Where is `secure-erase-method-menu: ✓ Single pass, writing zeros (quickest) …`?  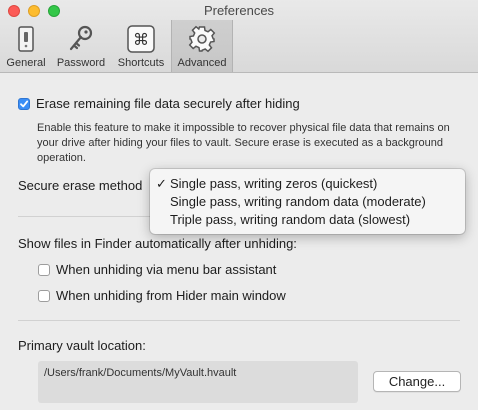 secure-erase-method-menu: ✓ Single pass, writing zeros (quickest) … is located at coordinates (307, 201).